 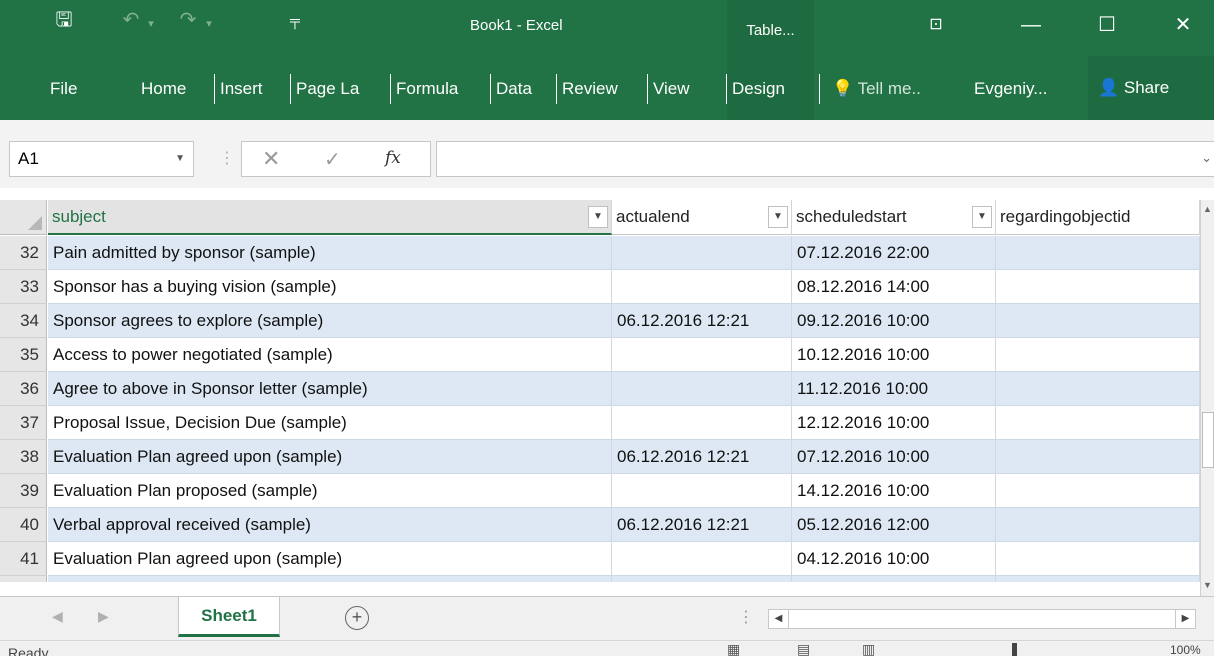 I want to click on scroll-left-icon: ◀, so click(x=779, y=619).